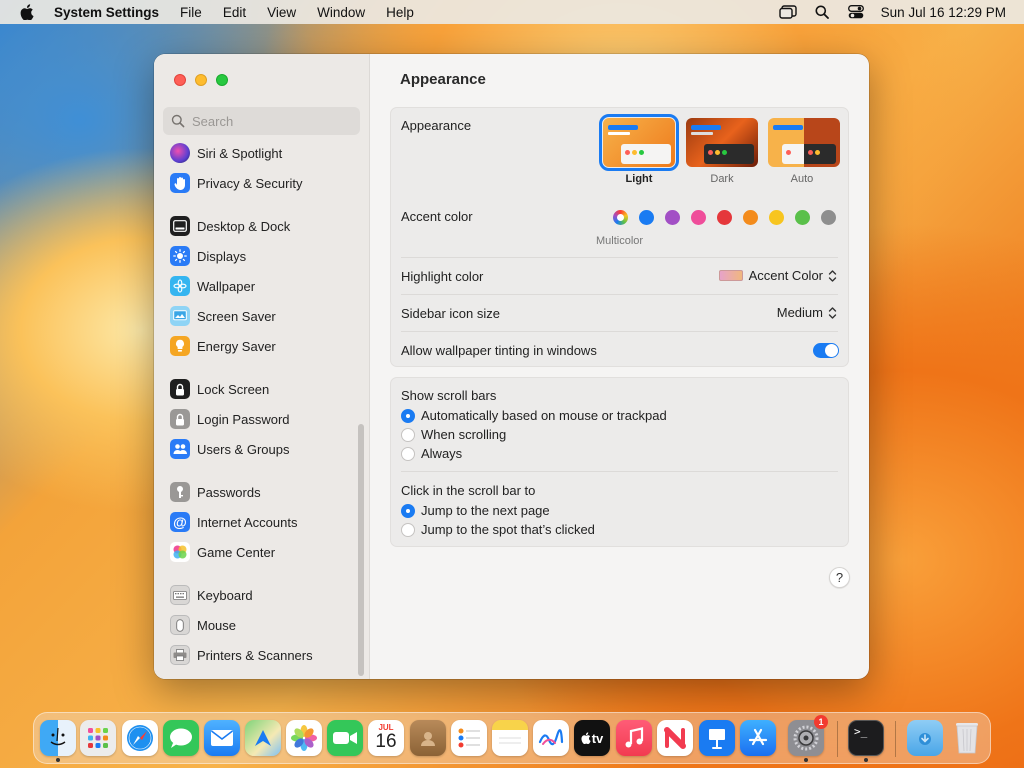  What do you see at coordinates (262, 655) in the screenshot?
I see `sidebar-item-printers-scanners: Printers & Scanners` at bounding box center [262, 655].